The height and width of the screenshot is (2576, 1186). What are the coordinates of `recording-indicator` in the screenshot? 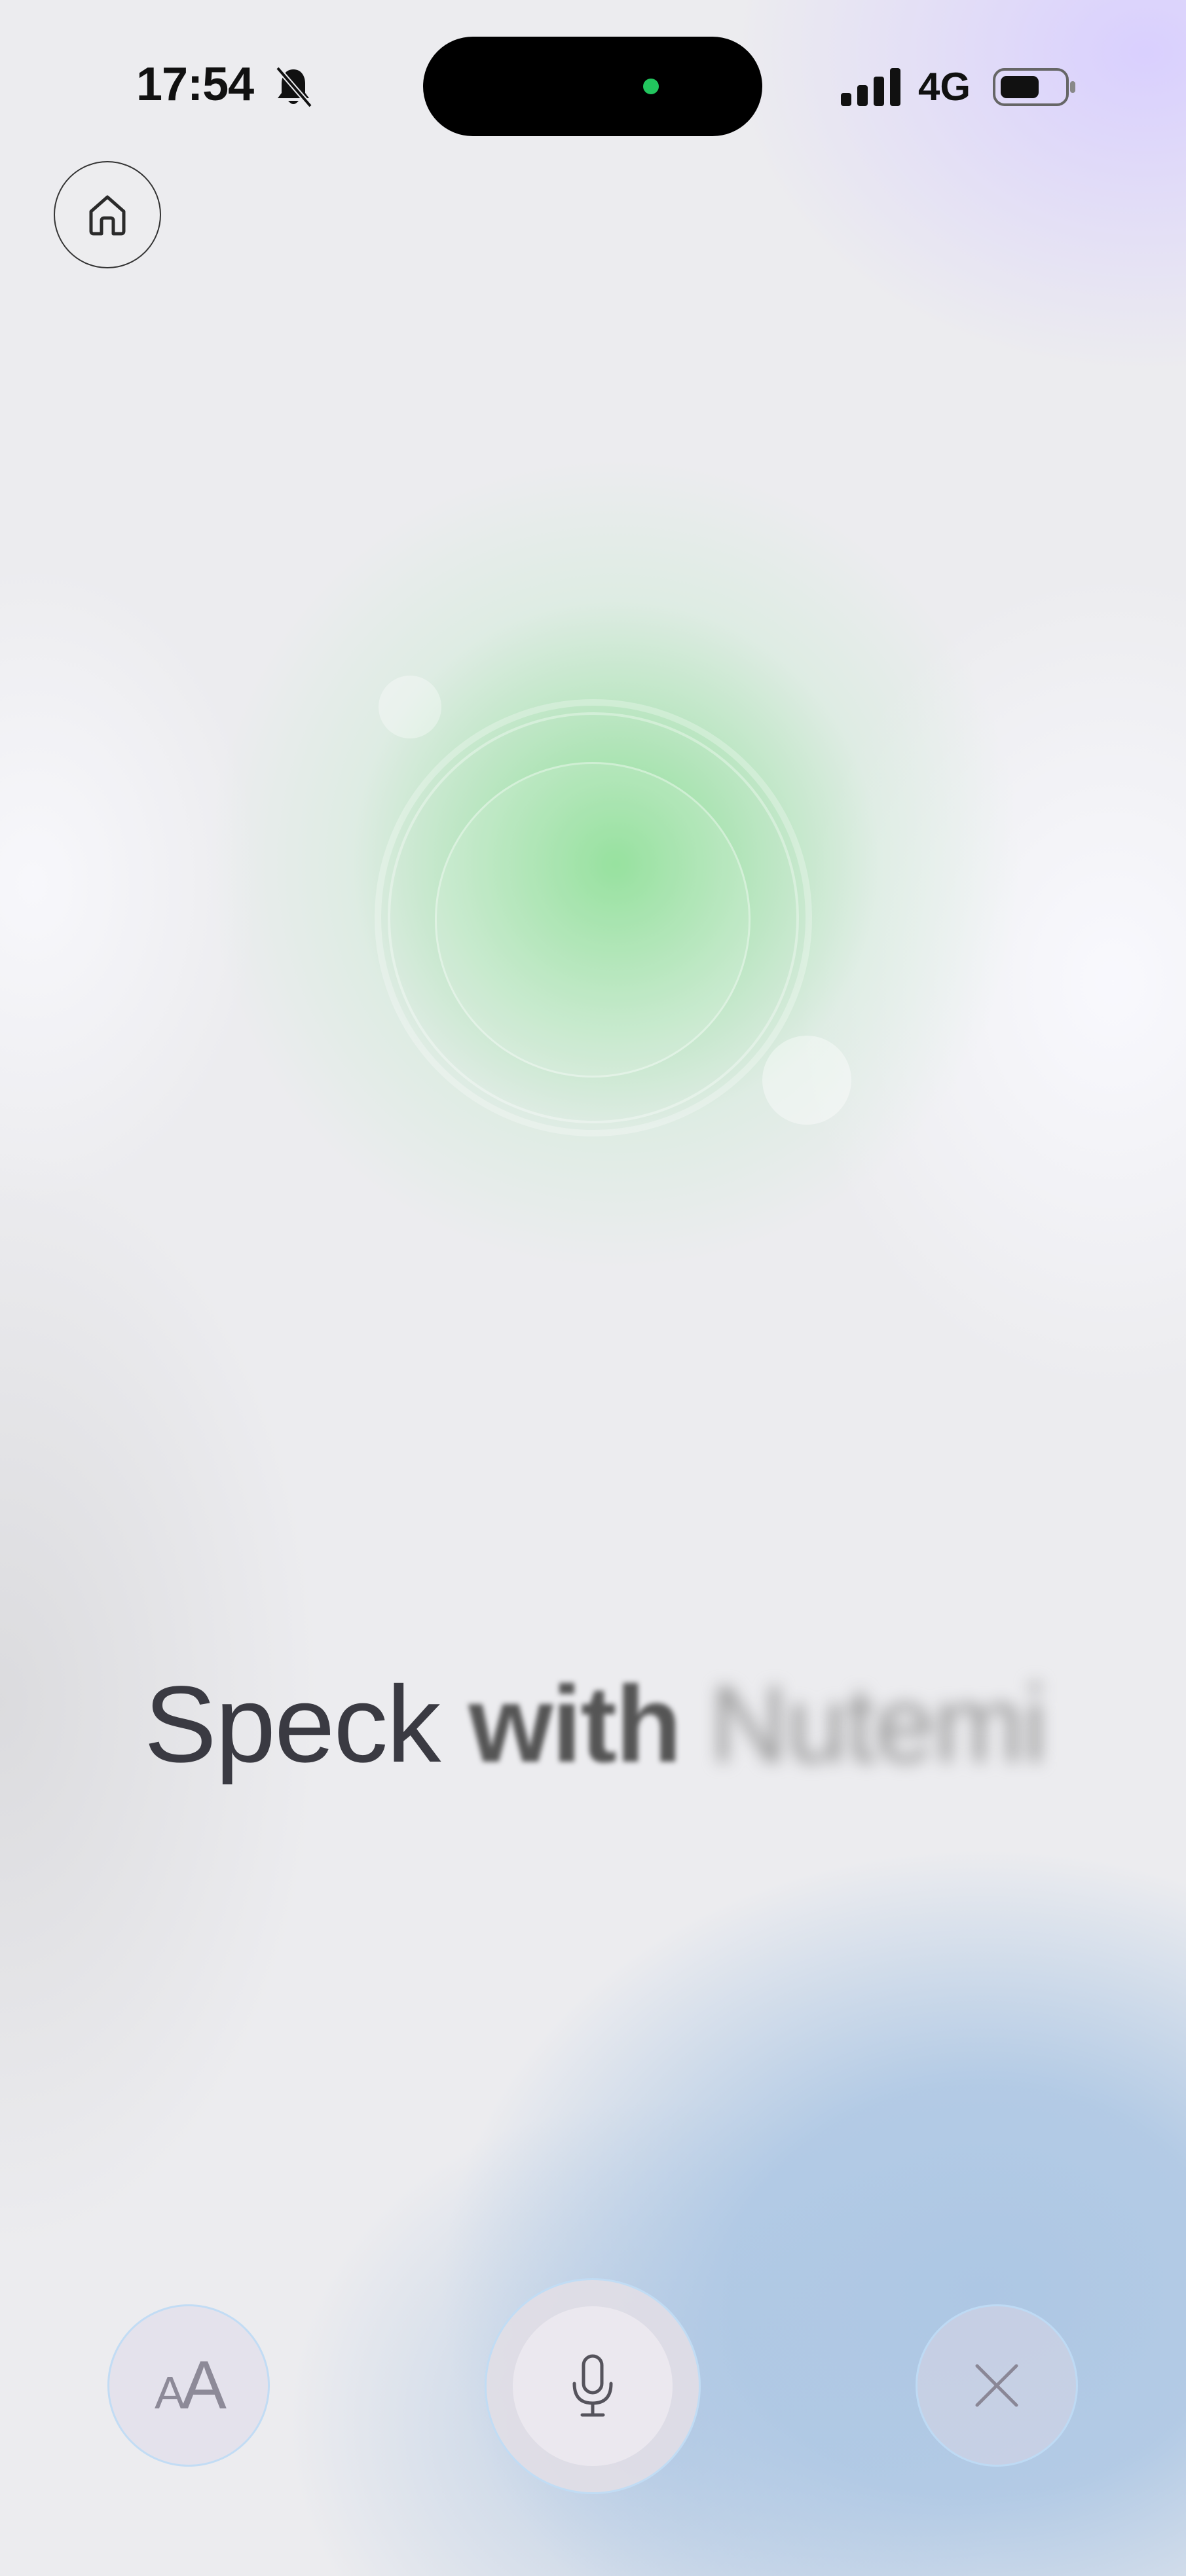 It's located at (651, 86).